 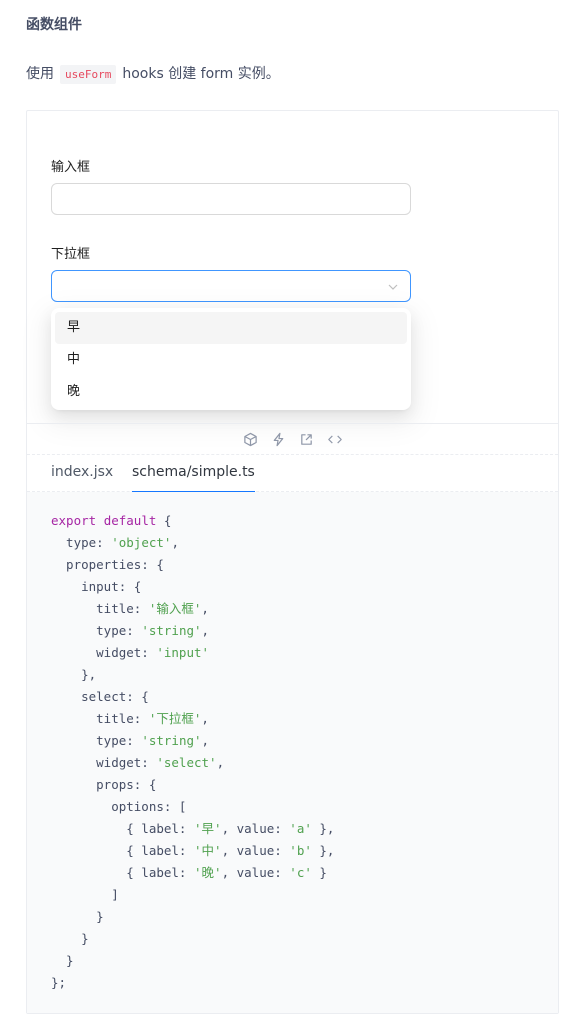 What do you see at coordinates (88, 74) in the screenshot?
I see `inline-code: useForm` at bounding box center [88, 74].